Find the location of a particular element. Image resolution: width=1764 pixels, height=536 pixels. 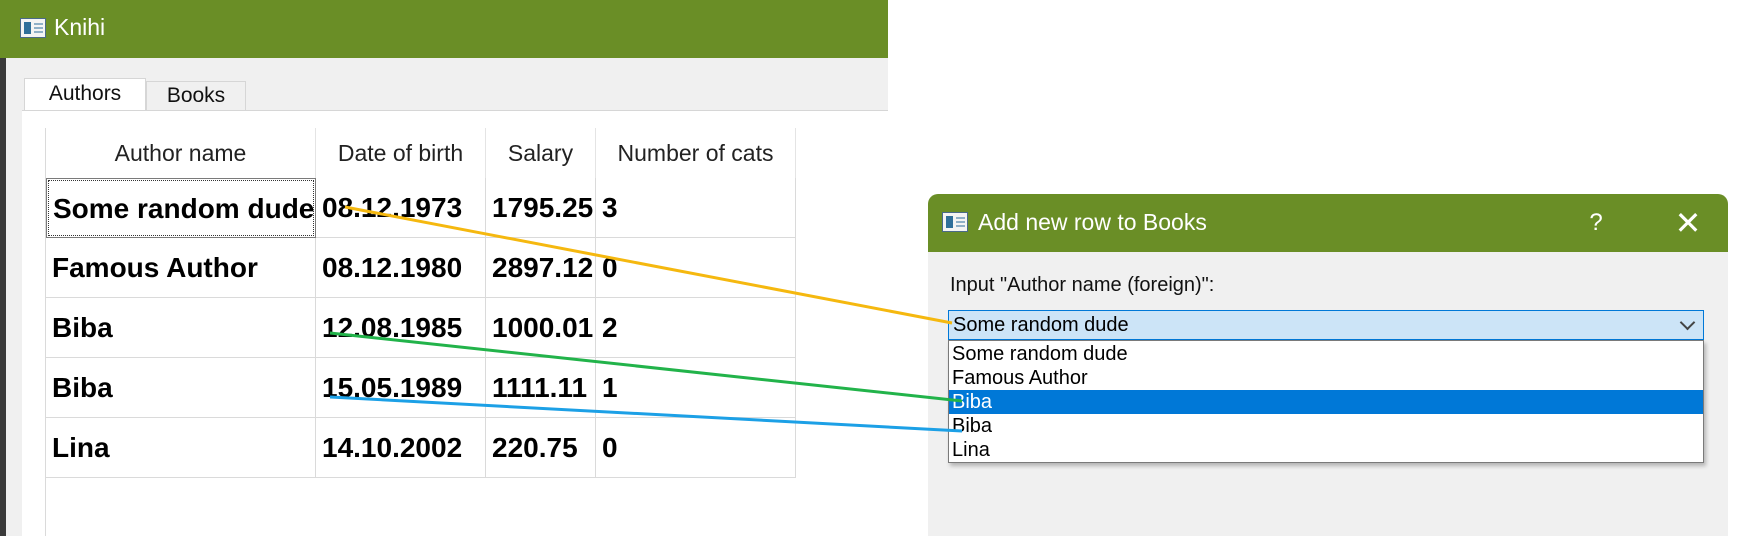

cell-number-of-cats: 2 is located at coordinates (696, 328).